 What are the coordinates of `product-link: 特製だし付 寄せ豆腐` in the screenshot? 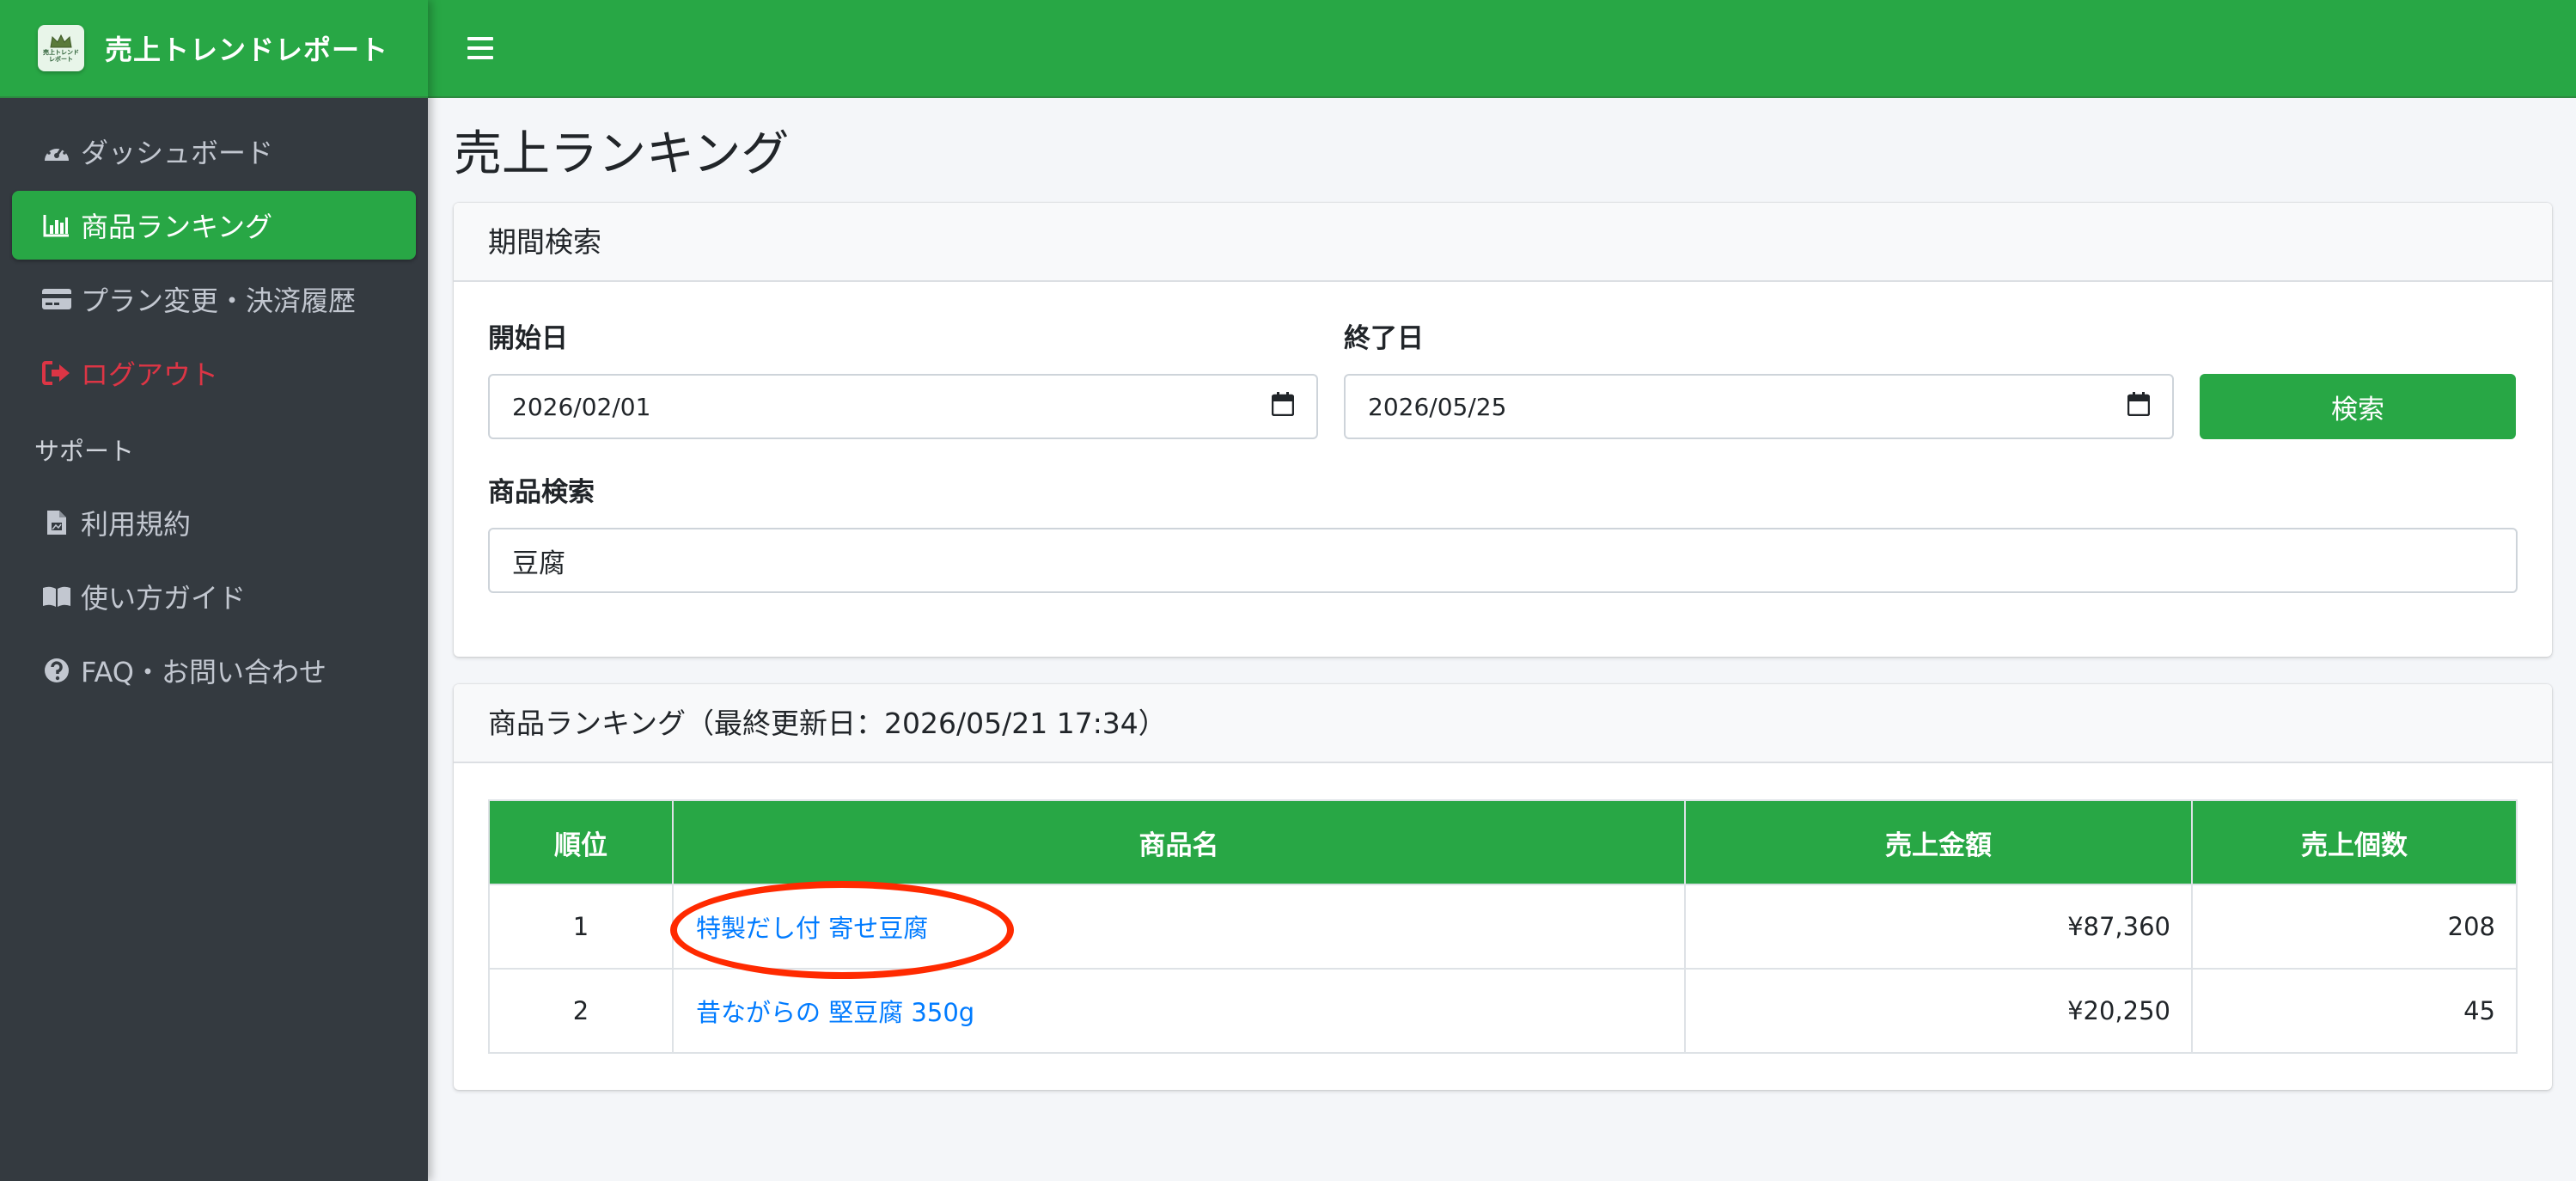 It's located at (812, 928).